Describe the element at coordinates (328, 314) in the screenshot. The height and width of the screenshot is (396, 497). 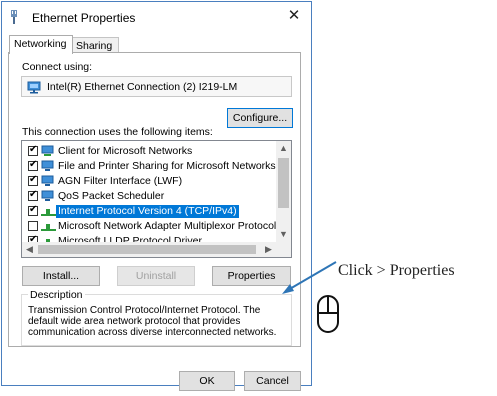
I see `mouse-left-click-icon` at that location.